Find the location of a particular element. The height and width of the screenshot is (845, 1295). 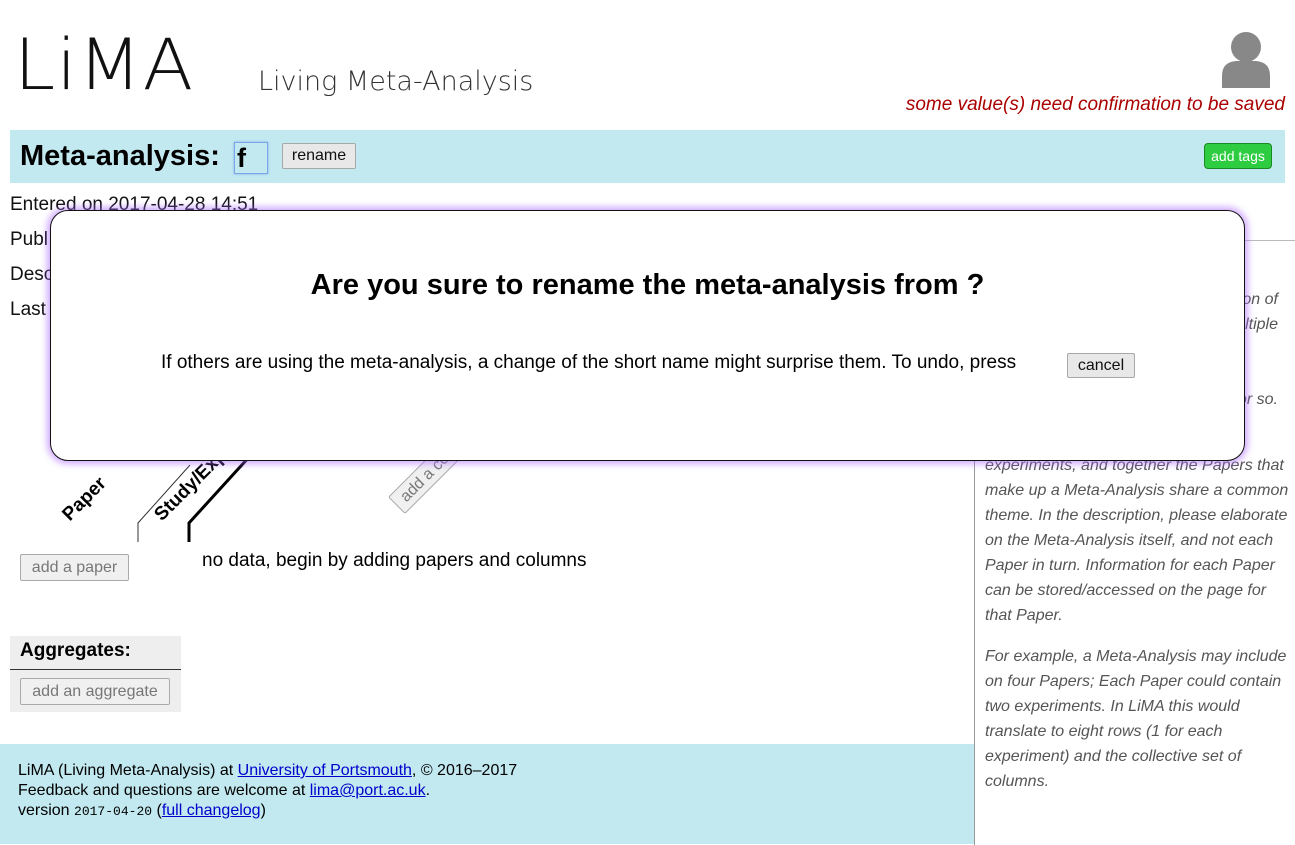

site-tagline: Living Meta-Analysis is located at coordinates (396, 81).